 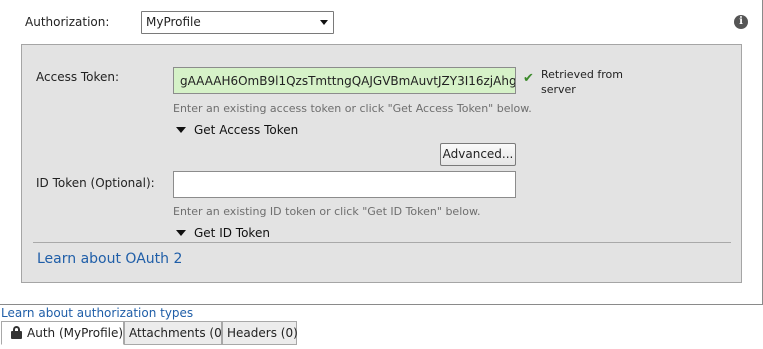 I want to click on id-token-input, so click(x=344, y=184).